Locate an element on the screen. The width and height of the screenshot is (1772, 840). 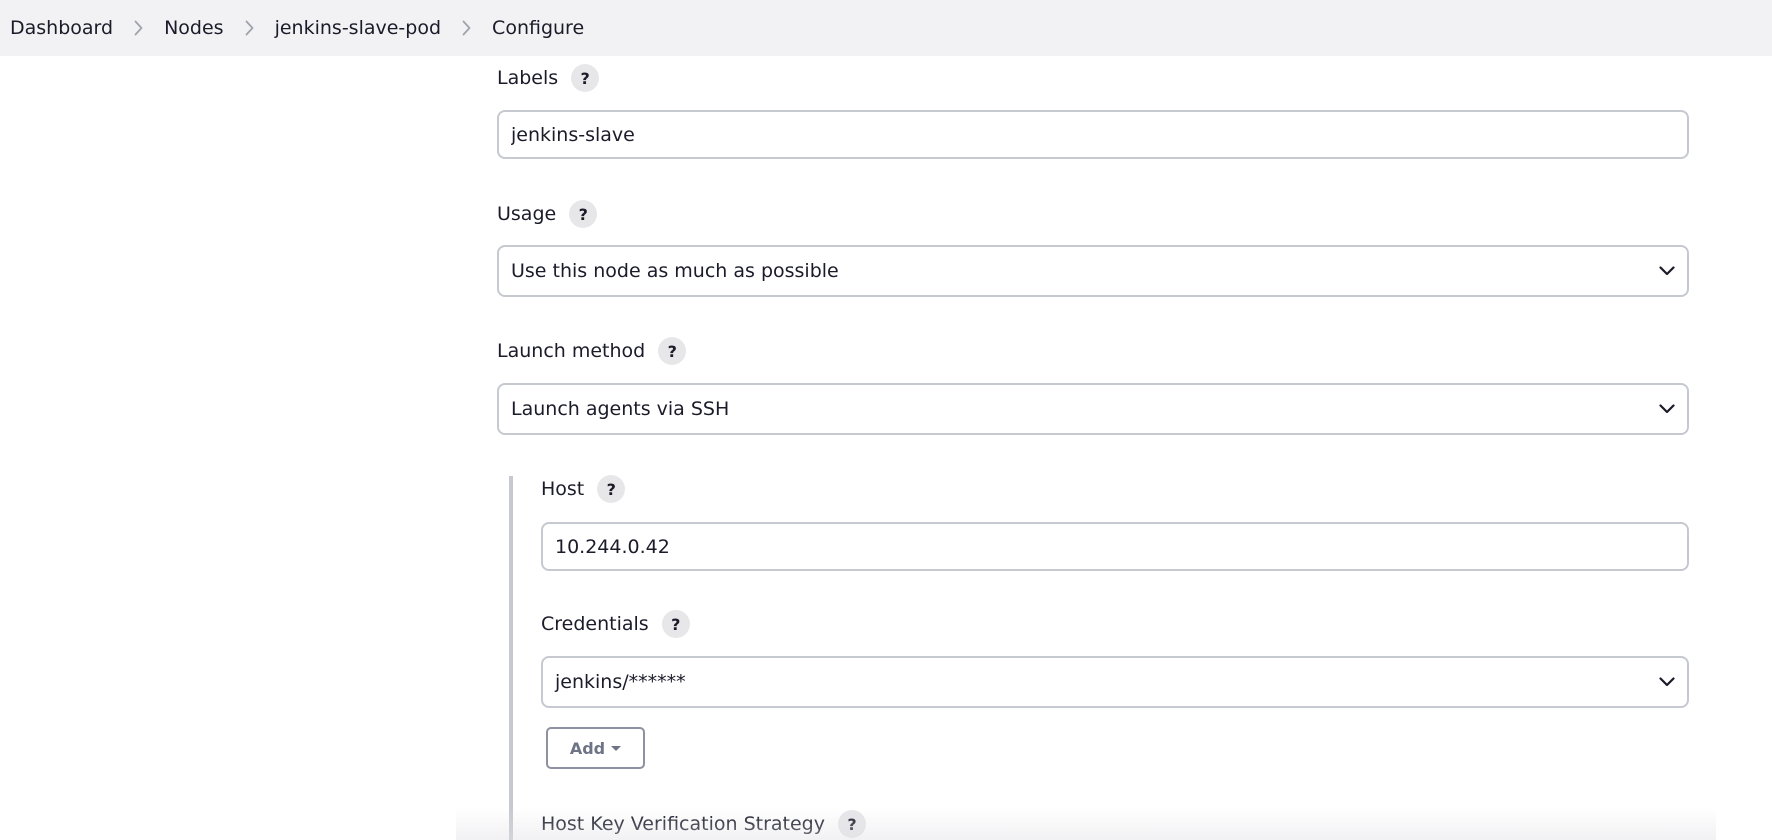
launch-method-help-icon: ? is located at coordinates (672, 351).